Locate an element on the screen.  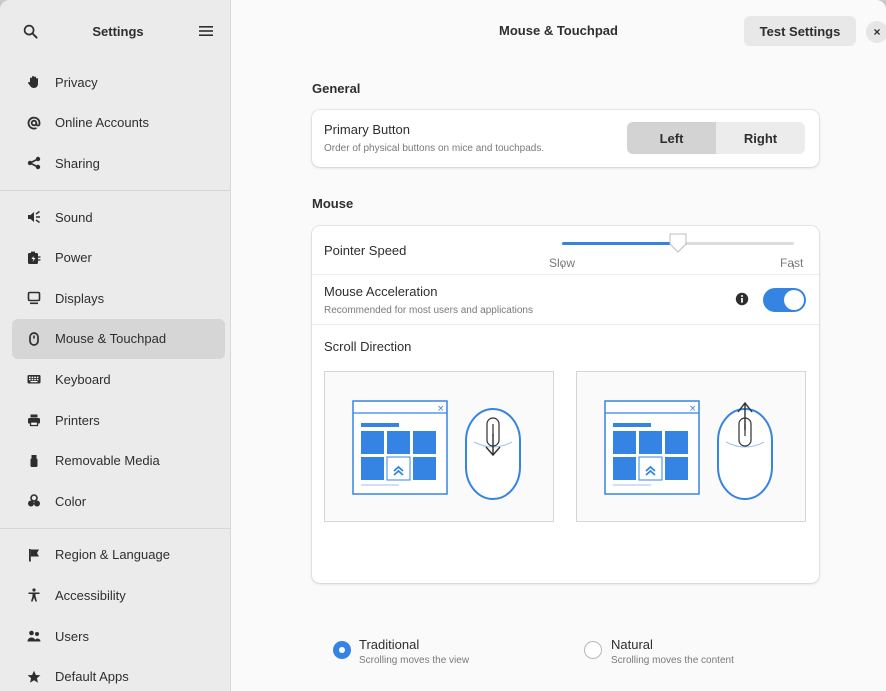
close-icon: × is located at coordinates (877, 32).